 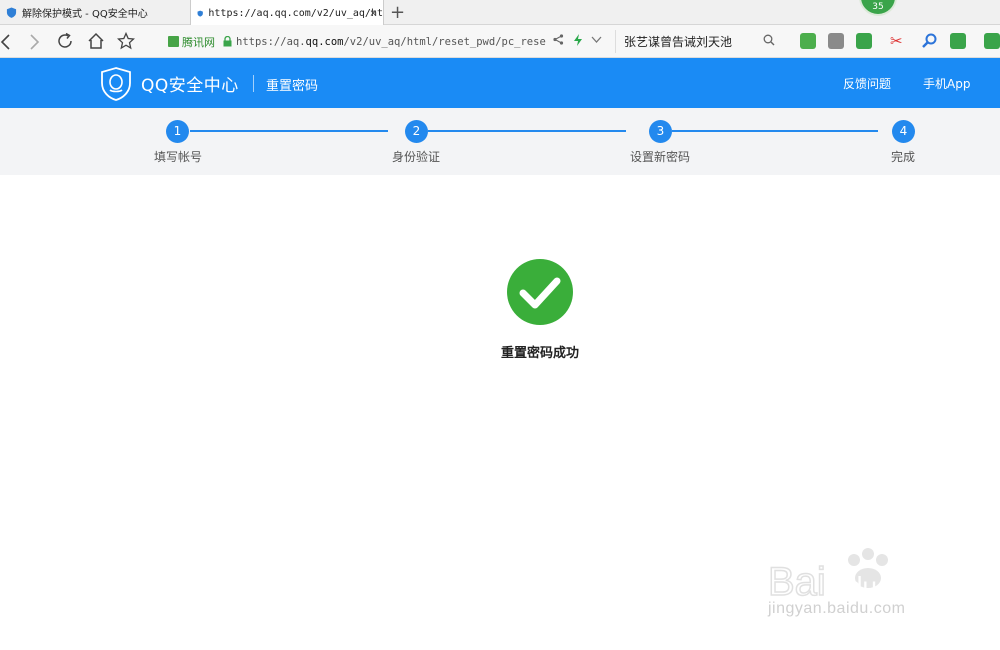 What do you see at coordinates (65, 41) in the screenshot?
I see `refresh-icon` at bounding box center [65, 41].